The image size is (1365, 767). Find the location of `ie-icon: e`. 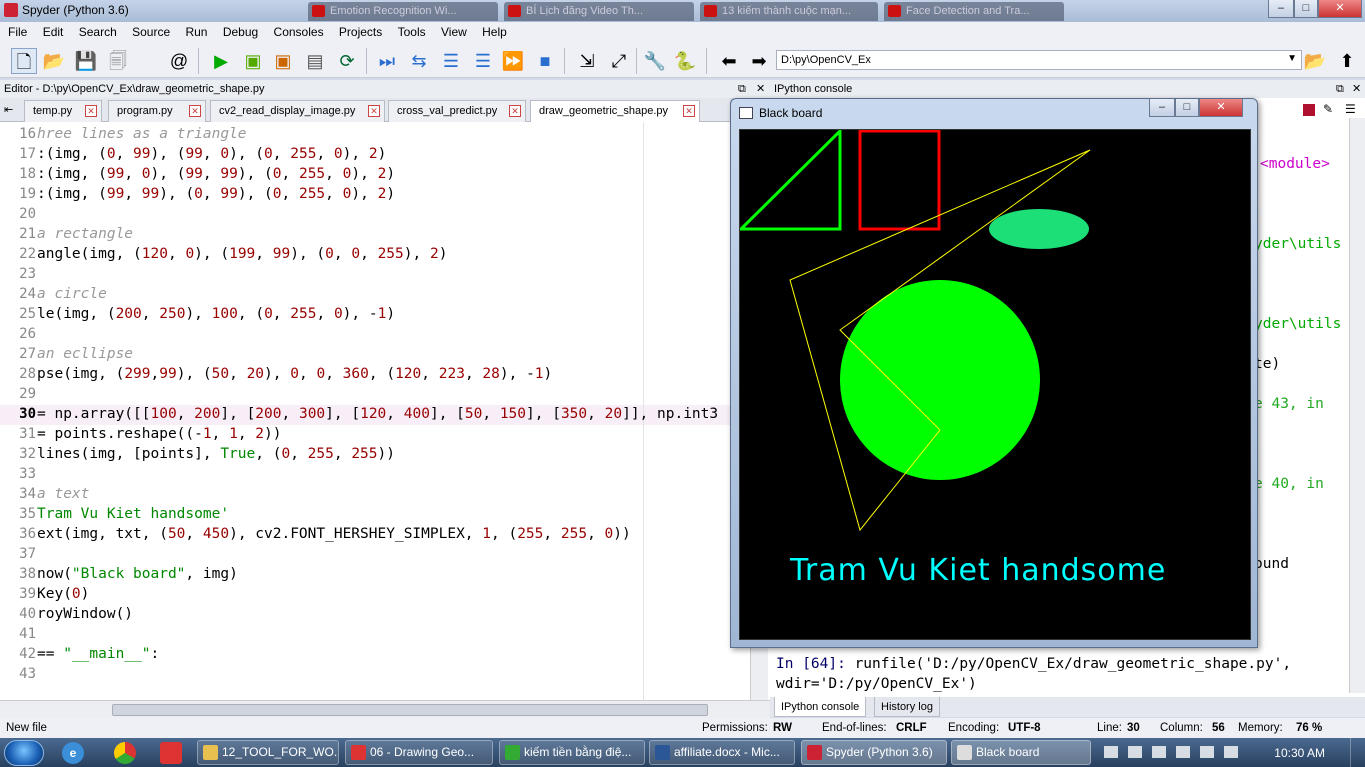

ie-icon: e is located at coordinates (73, 753).